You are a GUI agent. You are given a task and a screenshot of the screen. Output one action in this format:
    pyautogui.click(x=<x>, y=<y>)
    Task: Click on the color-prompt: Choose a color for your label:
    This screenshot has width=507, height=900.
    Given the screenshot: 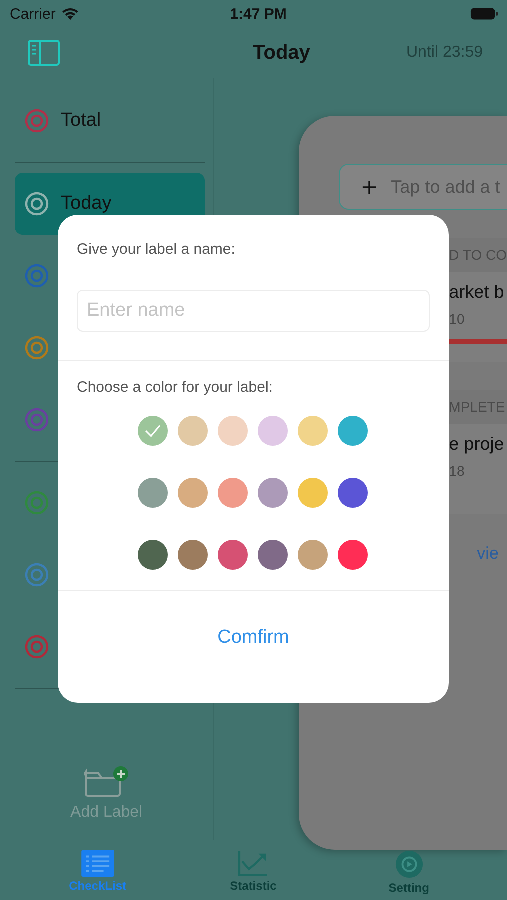 What is the action you would take?
    pyautogui.click(x=175, y=387)
    